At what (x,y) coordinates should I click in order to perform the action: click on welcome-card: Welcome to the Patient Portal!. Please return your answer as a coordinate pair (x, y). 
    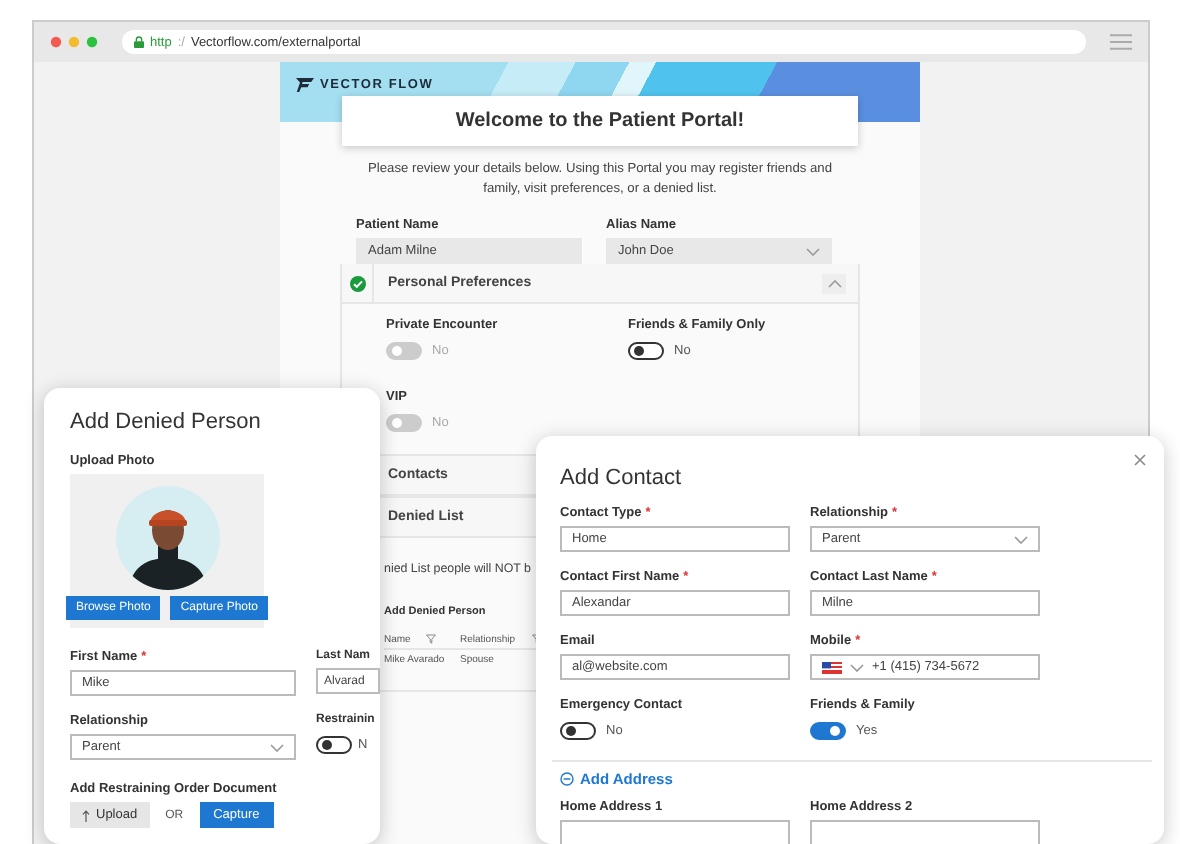
    Looking at the image, I should click on (600, 121).